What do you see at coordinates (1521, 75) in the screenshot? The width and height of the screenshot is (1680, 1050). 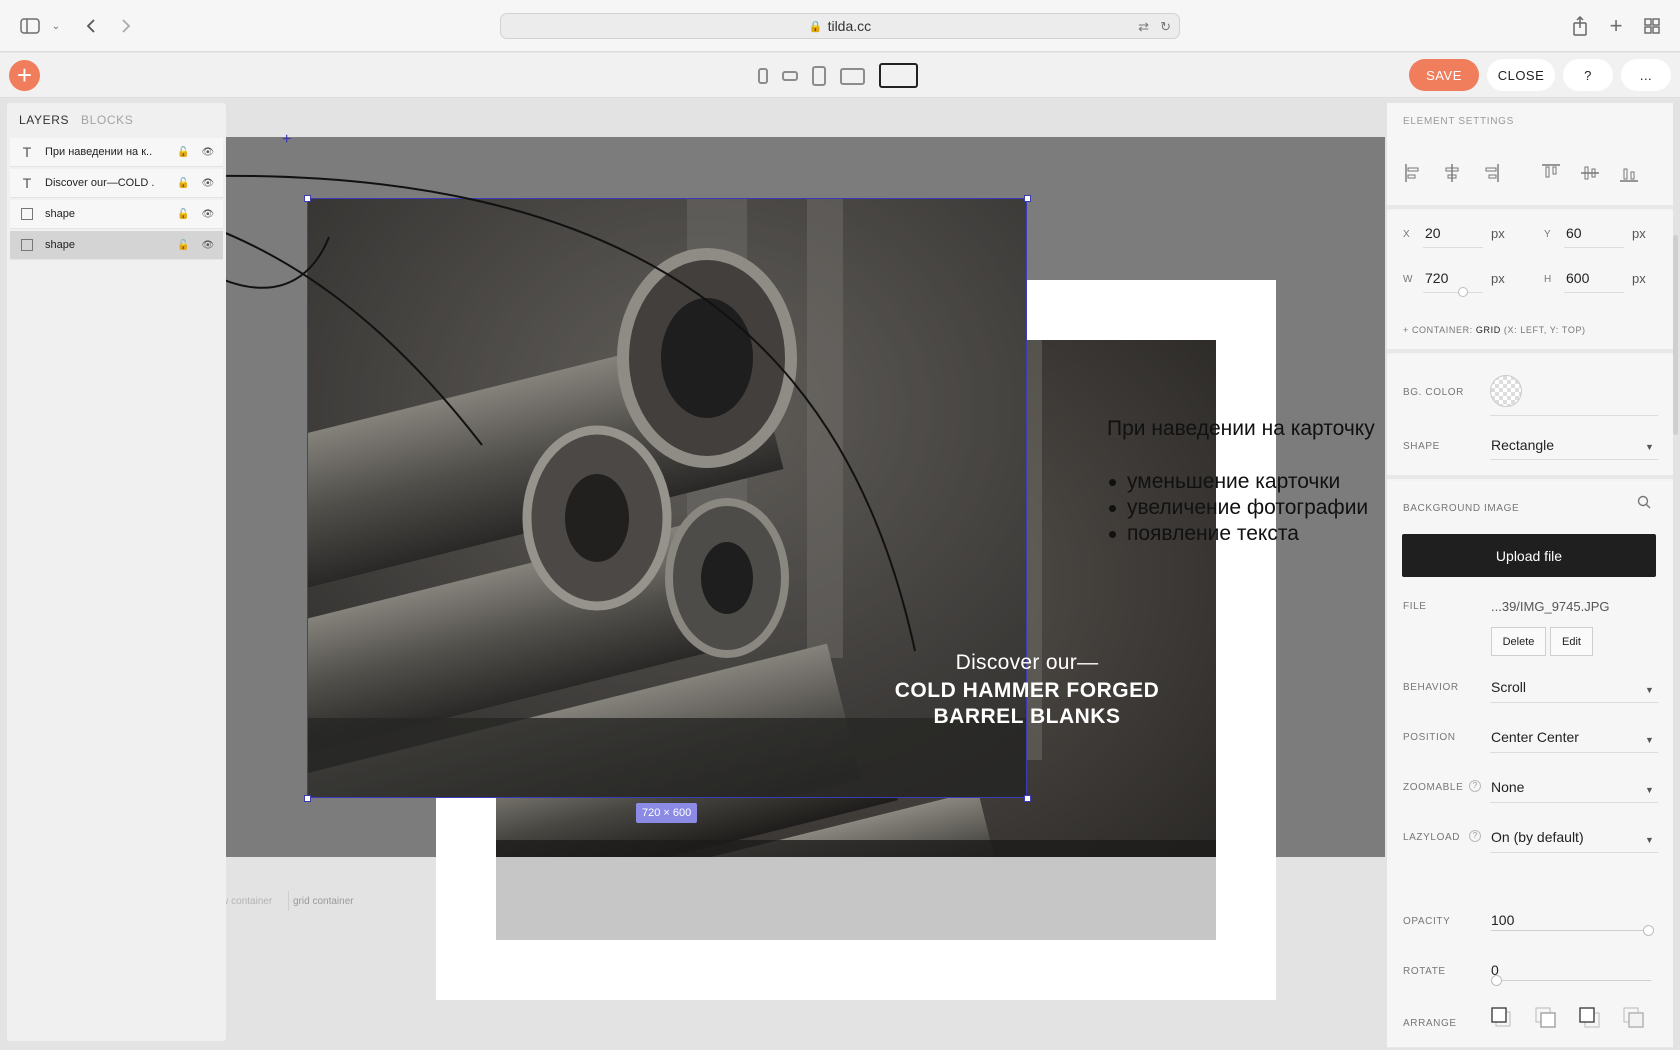 I see `close-button: CLOSE` at bounding box center [1521, 75].